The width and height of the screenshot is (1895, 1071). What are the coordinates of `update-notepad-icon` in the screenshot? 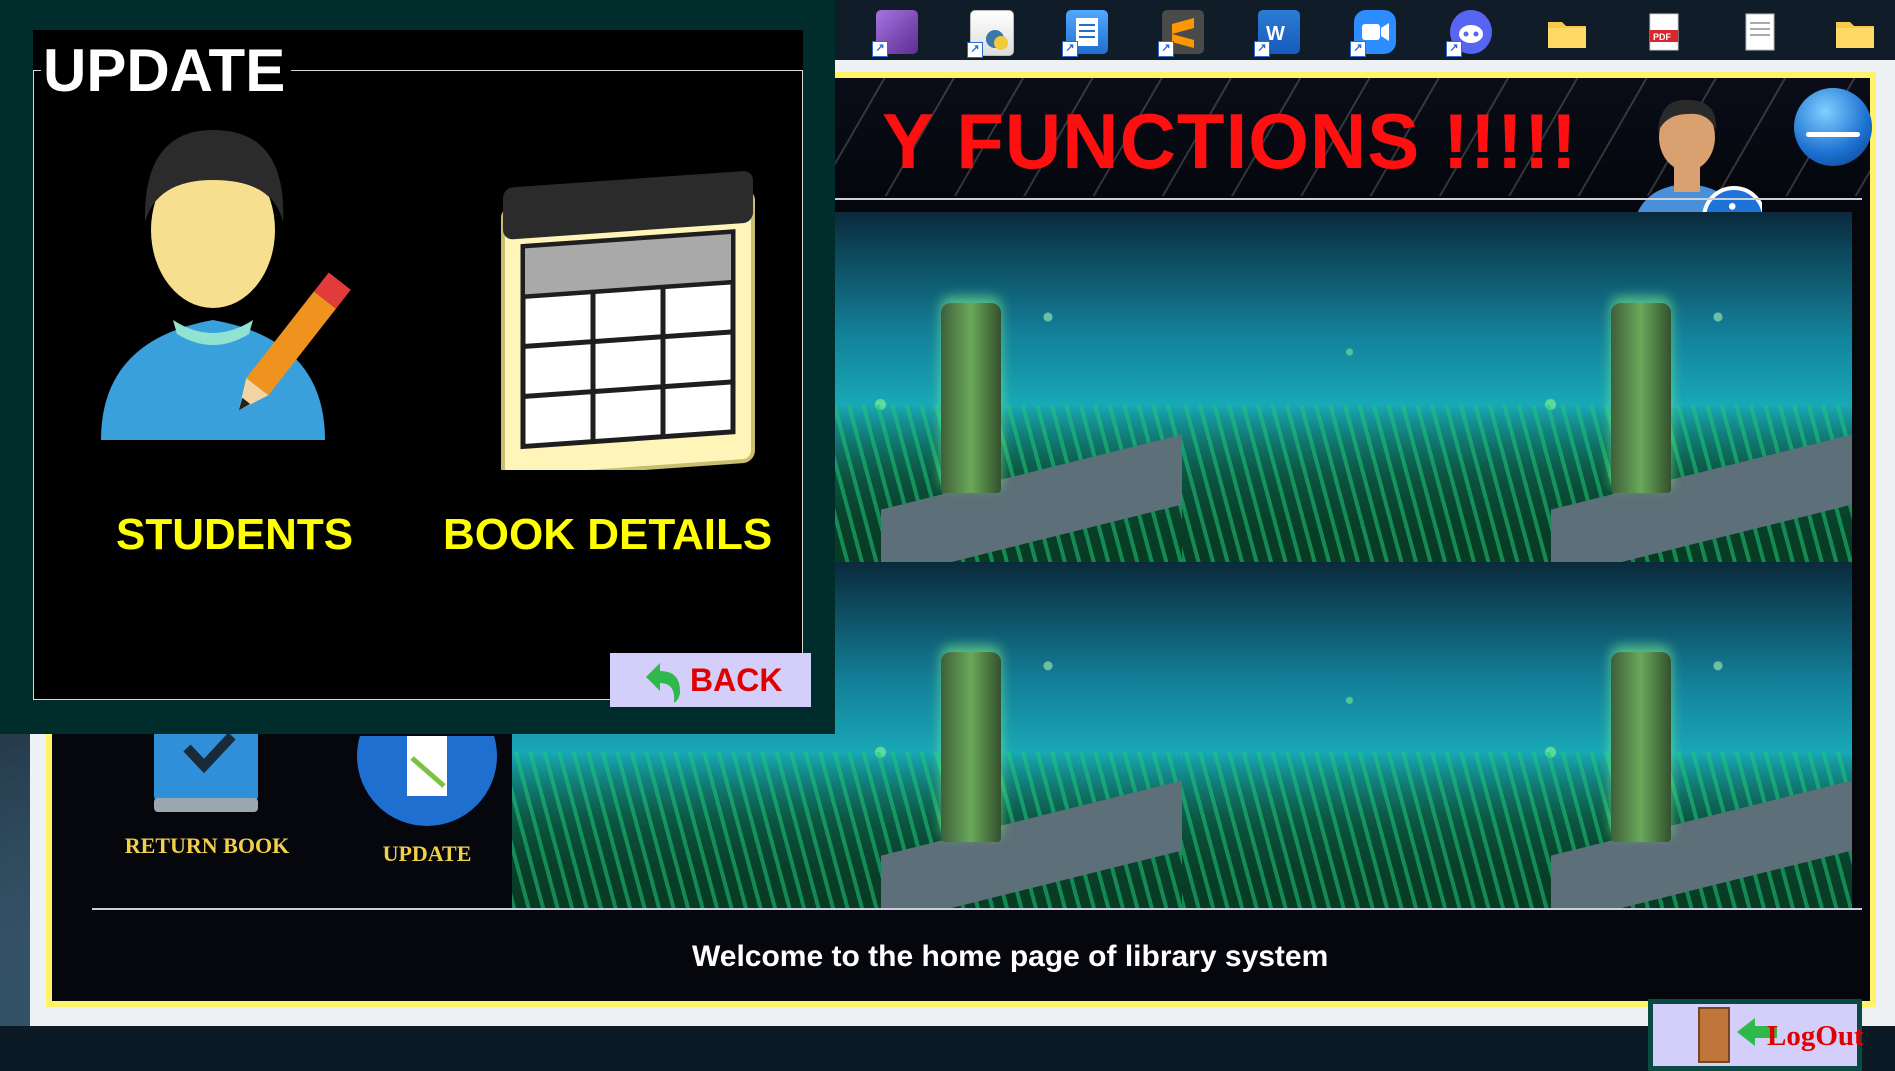 It's located at (427, 756).